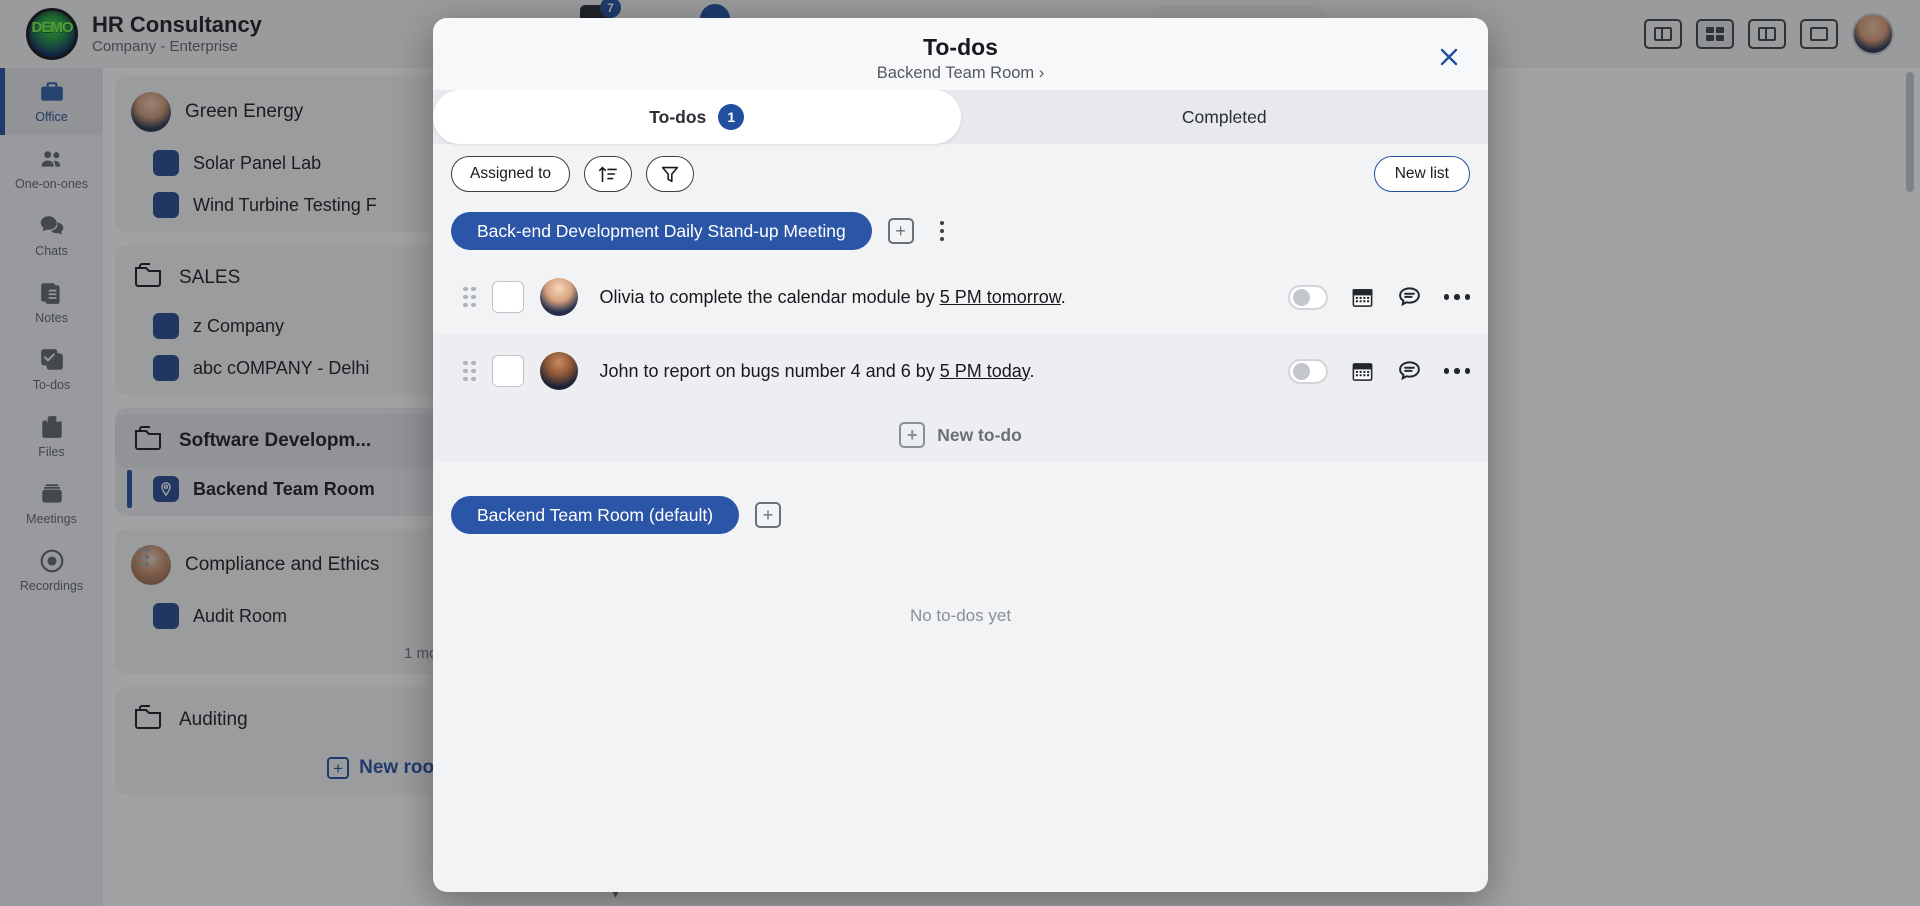 The image size is (1920, 906). I want to click on todo-due-link: 5 PM tomorrow, so click(1000, 297).